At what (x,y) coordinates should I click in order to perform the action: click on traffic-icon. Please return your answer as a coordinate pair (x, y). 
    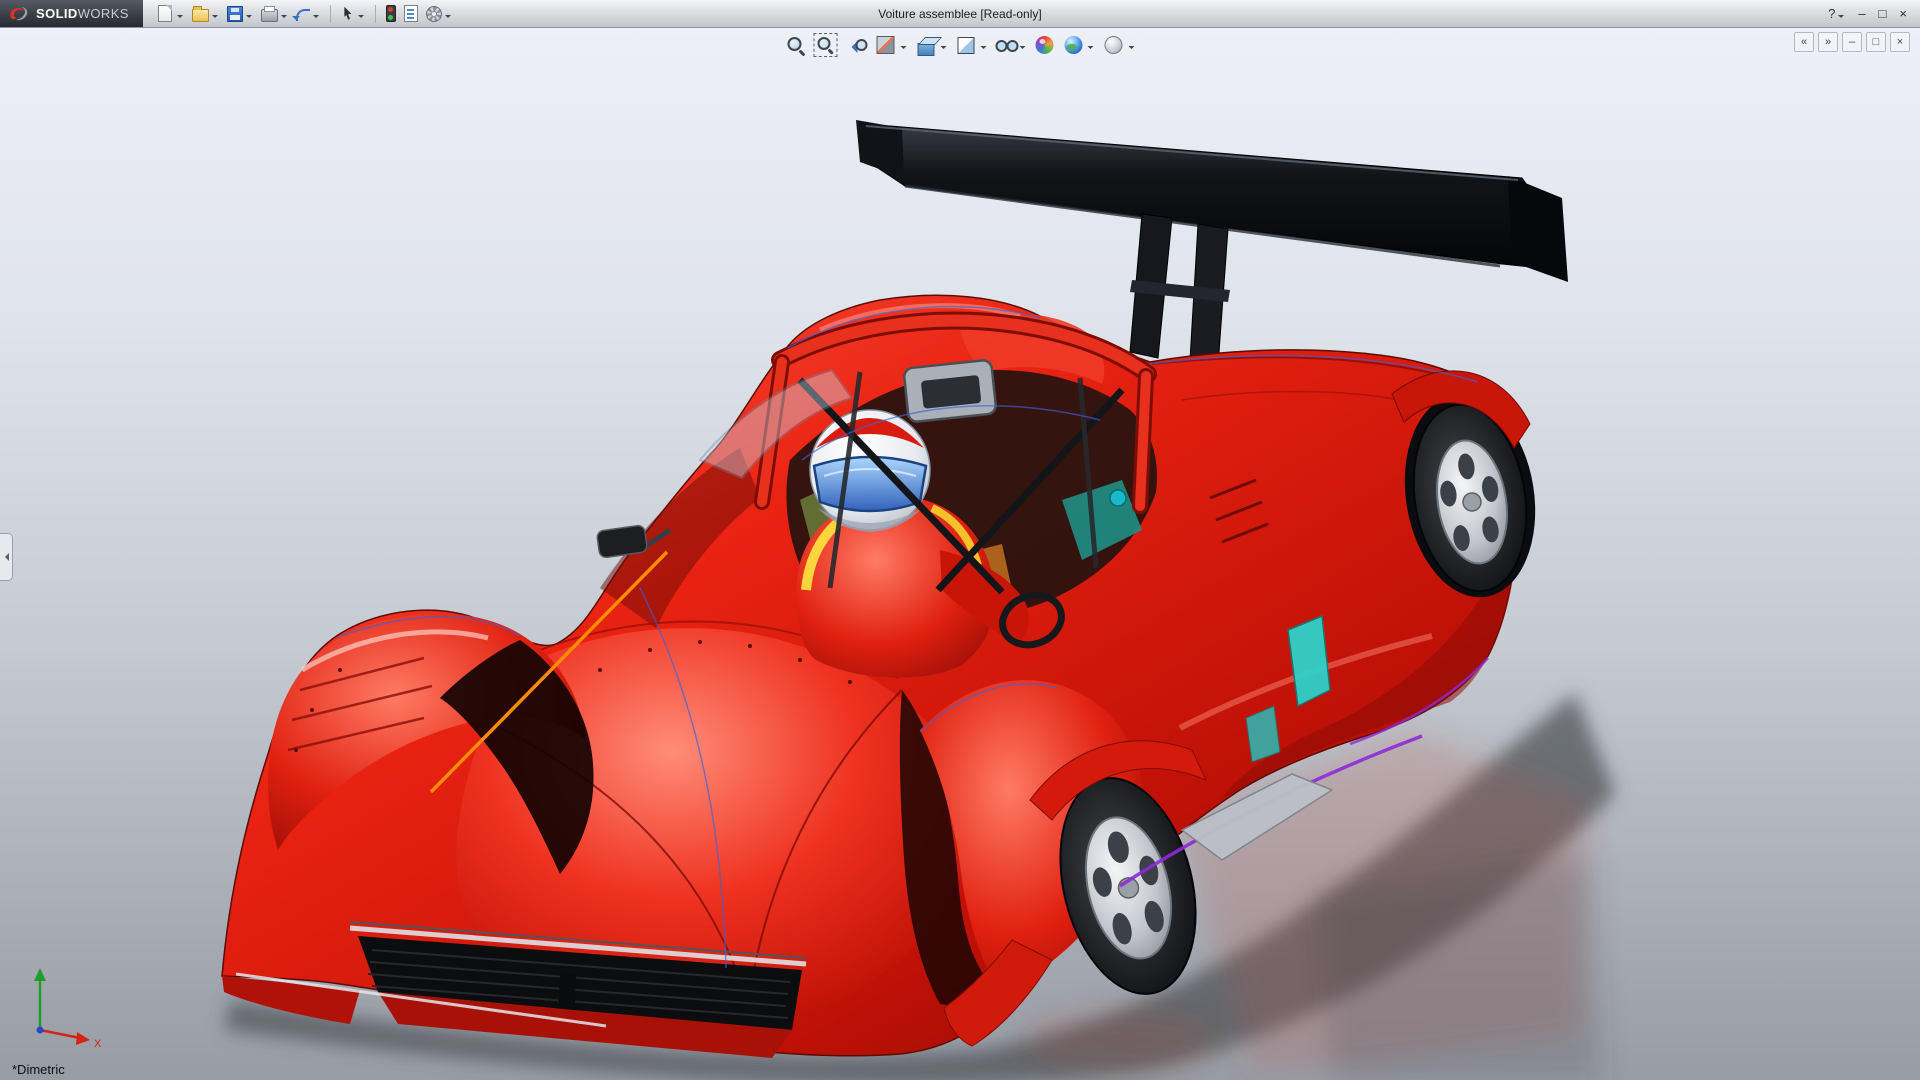
    Looking at the image, I should click on (390, 13).